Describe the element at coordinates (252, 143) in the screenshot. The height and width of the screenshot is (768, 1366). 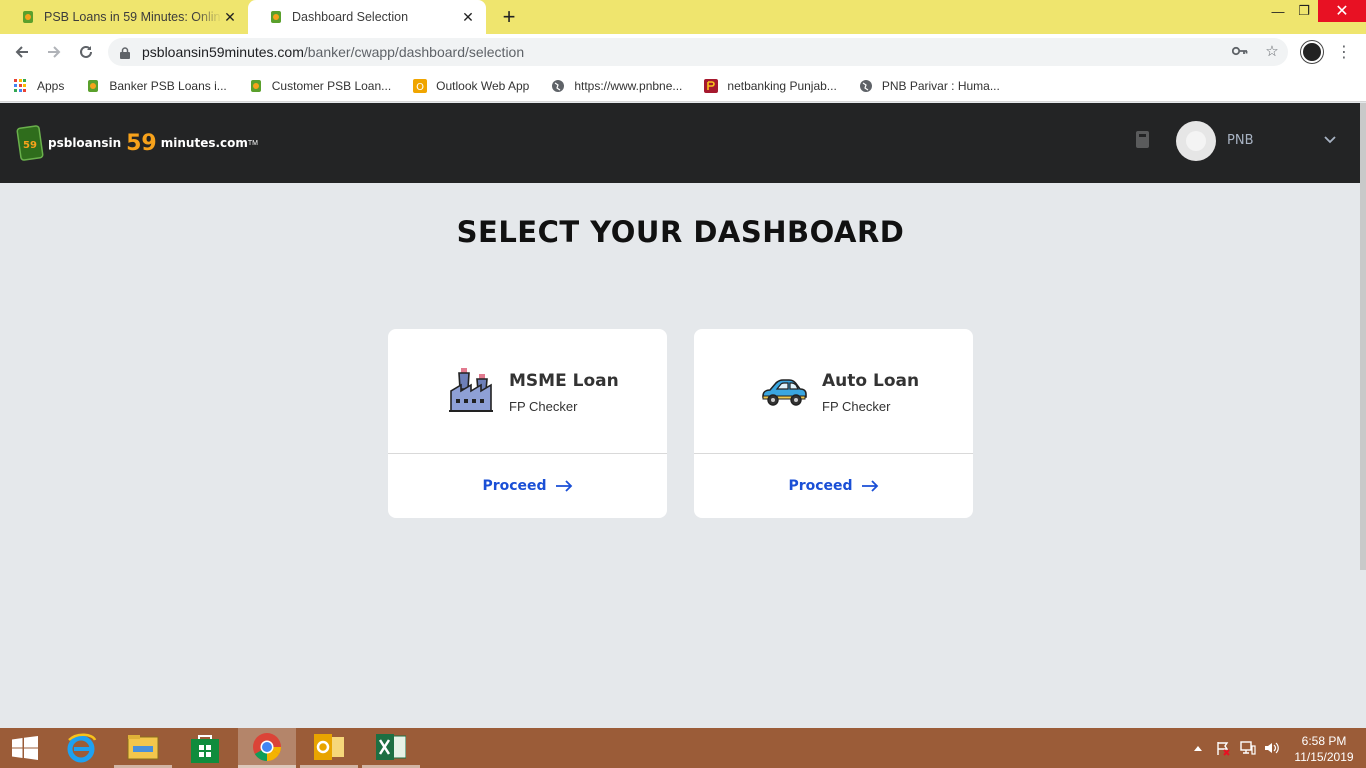
I see `brand-trademark: TM` at that location.